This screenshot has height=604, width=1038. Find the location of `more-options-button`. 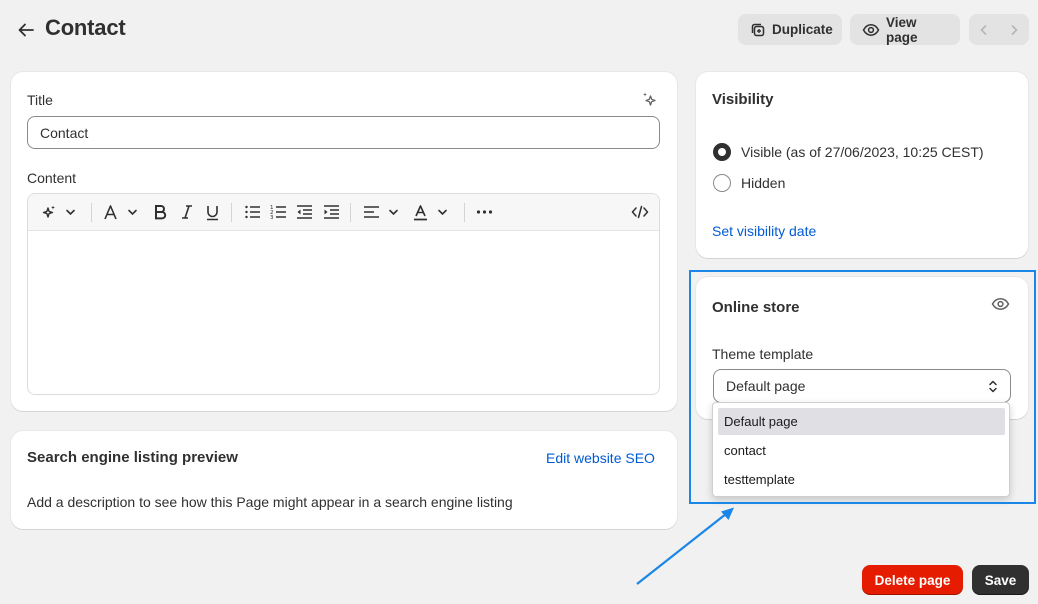

more-options-button is located at coordinates (484, 212).